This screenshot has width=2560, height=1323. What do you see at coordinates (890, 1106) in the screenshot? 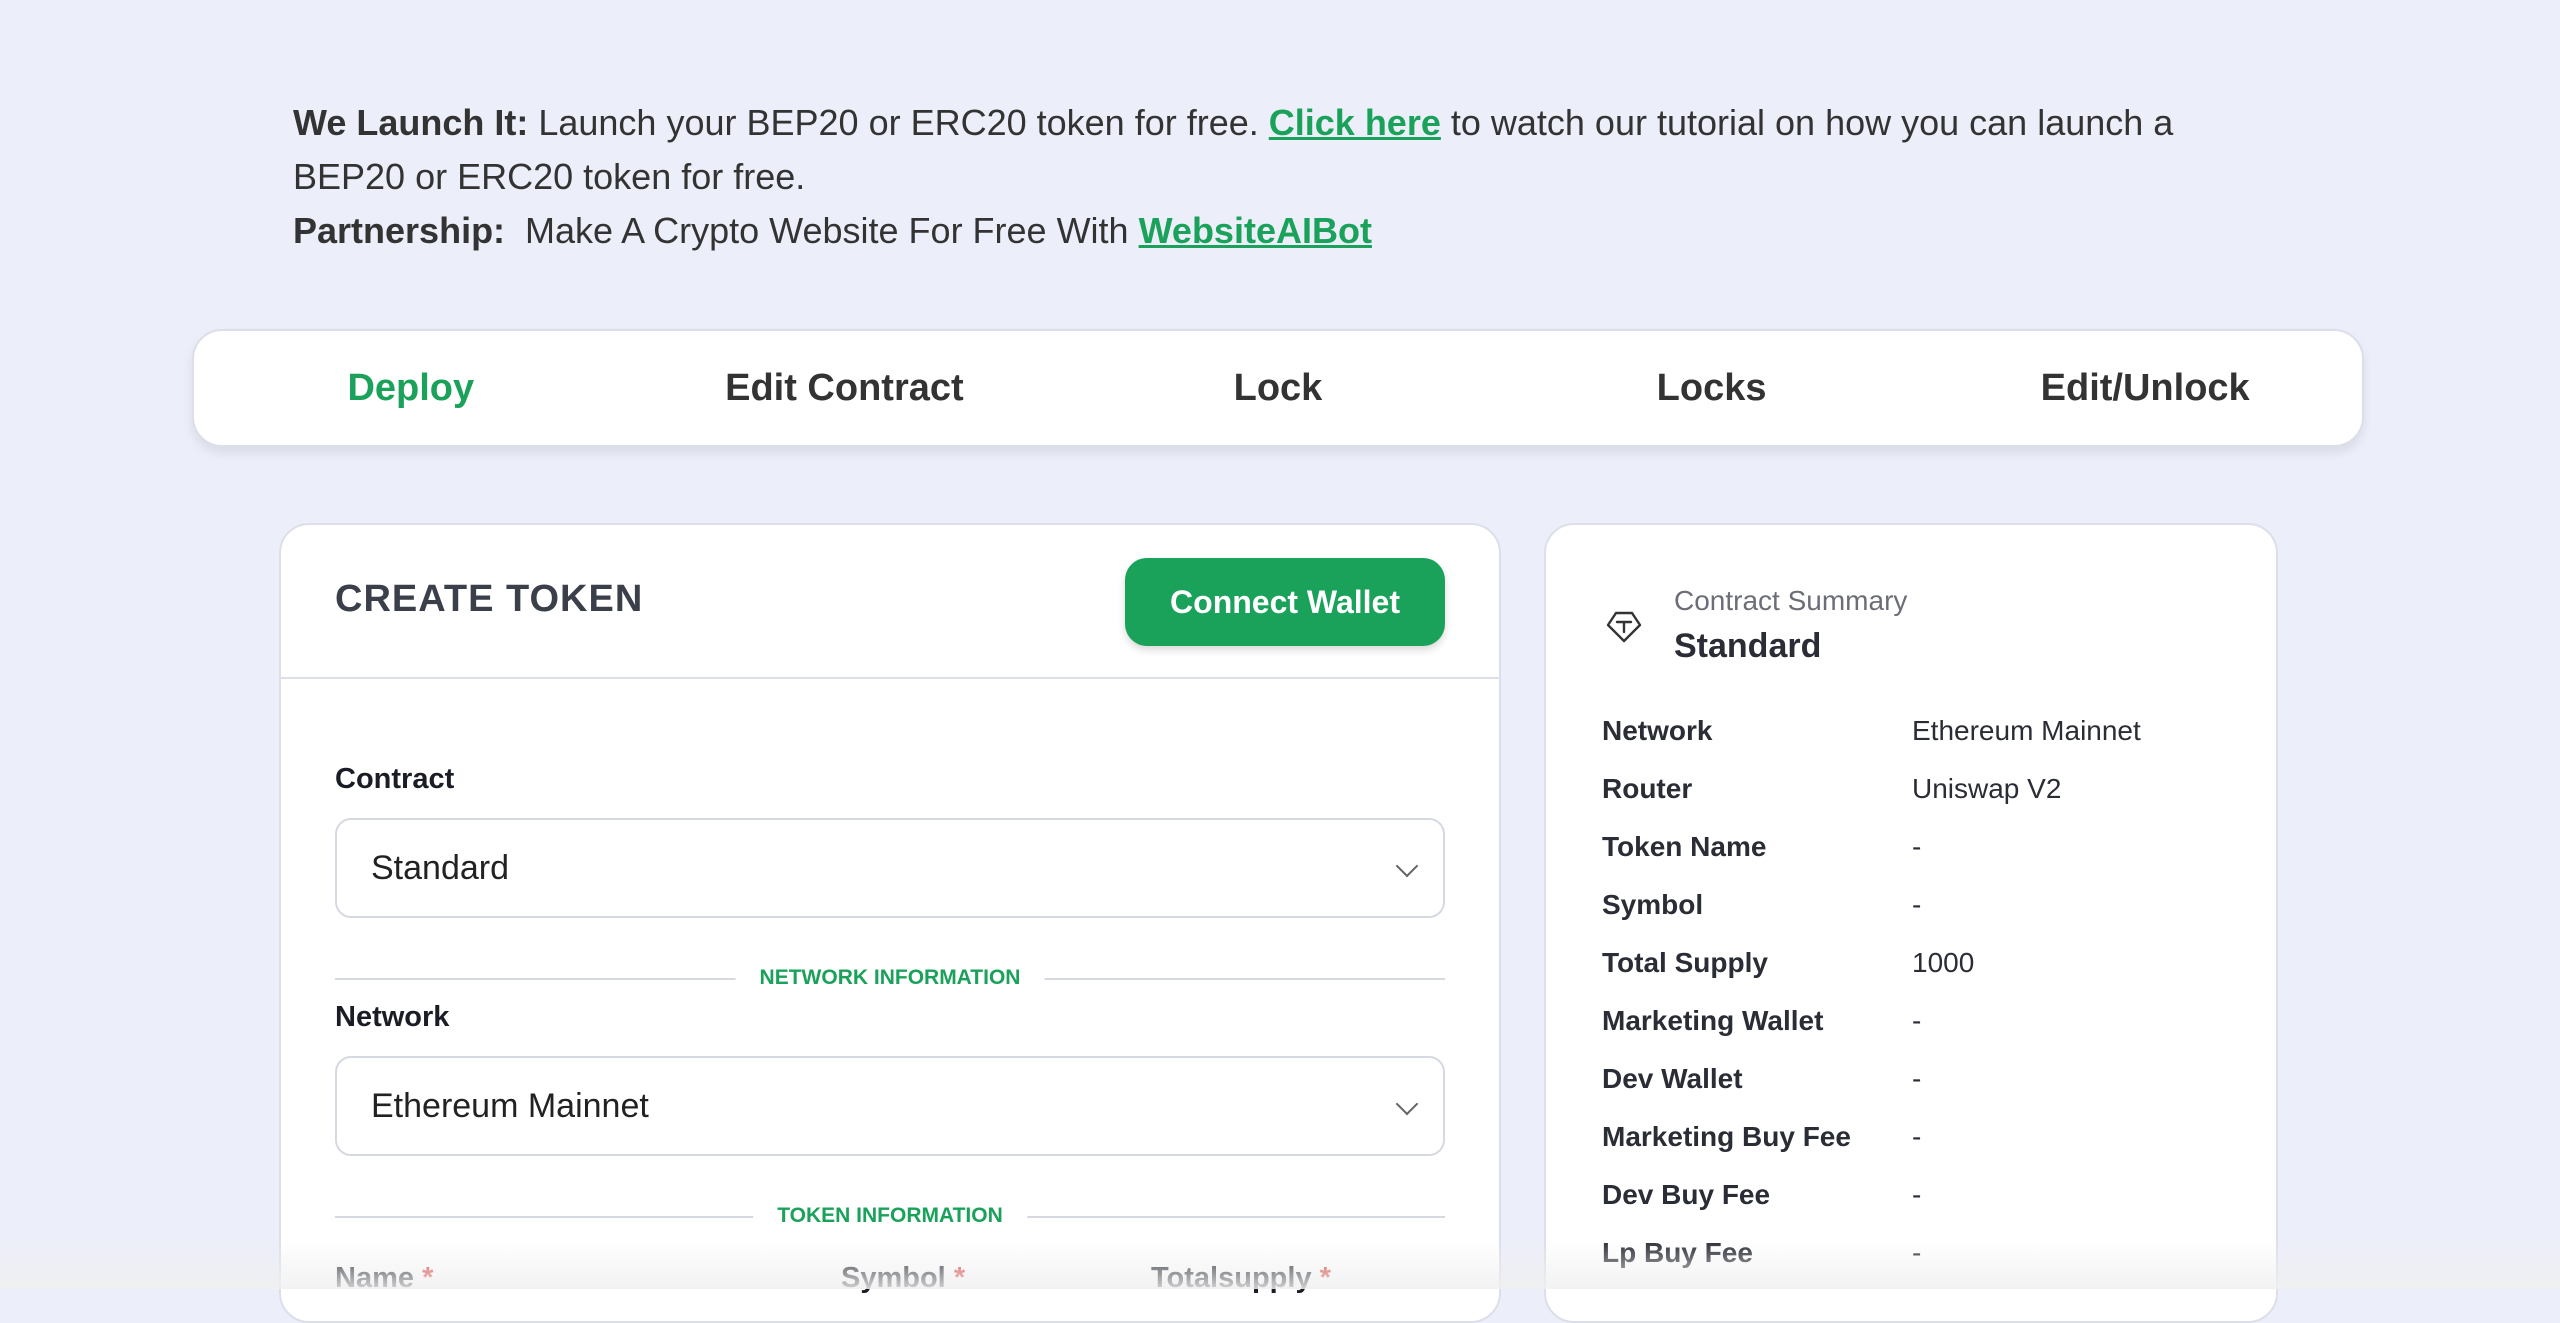
I see `network-select: Ethereum Mainnet` at bounding box center [890, 1106].